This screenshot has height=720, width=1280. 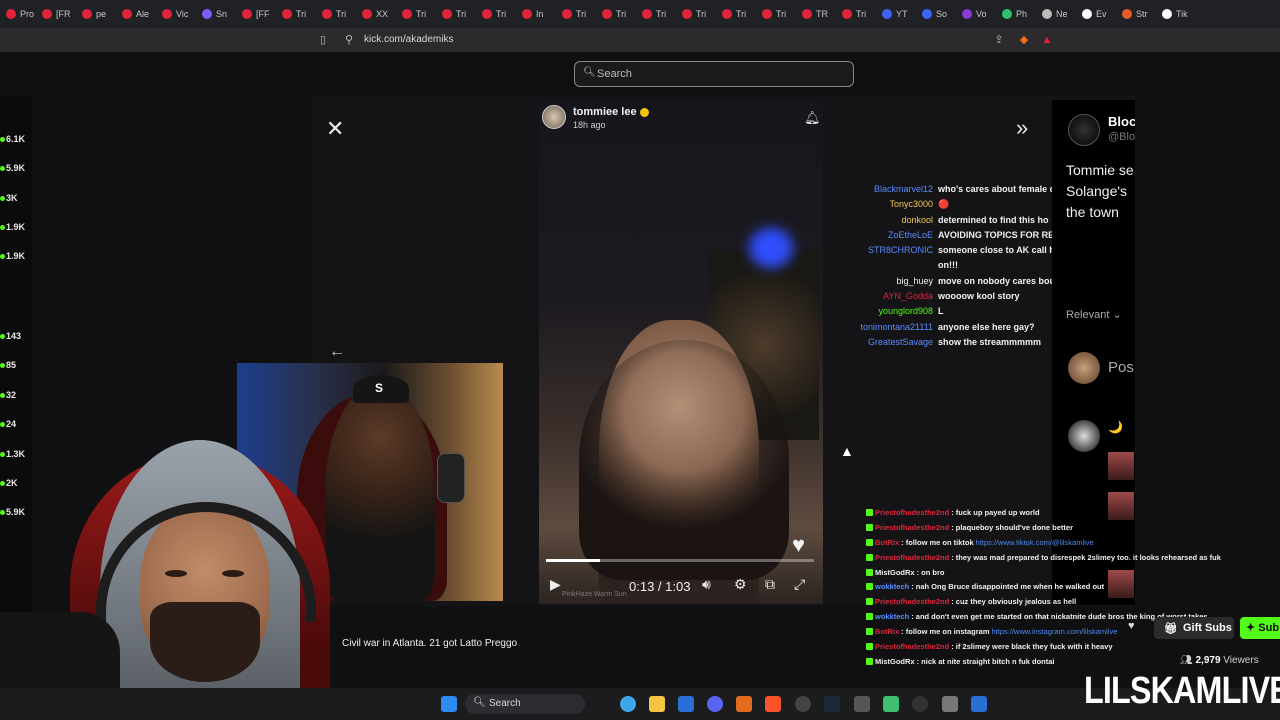 What do you see at coordinates (136, 14) in the screenshot?
I see `browser-tab: Ale` at bounding box center [136, 14].